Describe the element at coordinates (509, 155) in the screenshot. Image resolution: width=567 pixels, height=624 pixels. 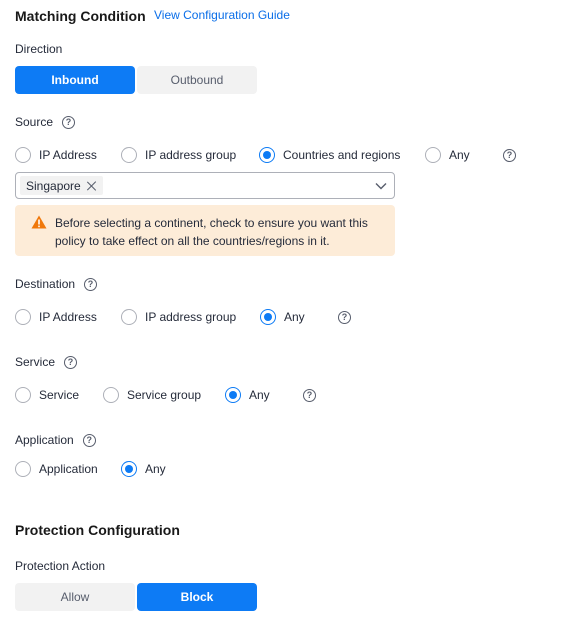
I see `source-options-help-icon: ?` at that location.